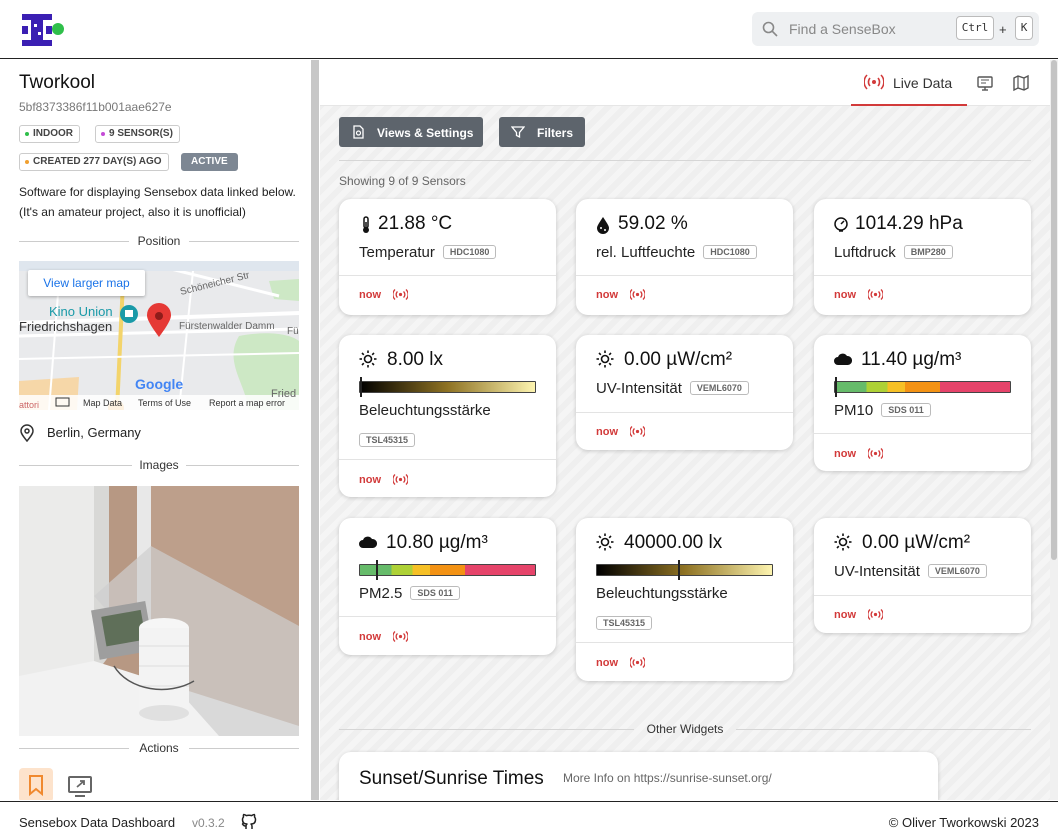 This screenshot has width=1058, height=840. Describe the element at coordinates (102, 403) in the screenshot. I see `map-data-link: Map Data` at that location.